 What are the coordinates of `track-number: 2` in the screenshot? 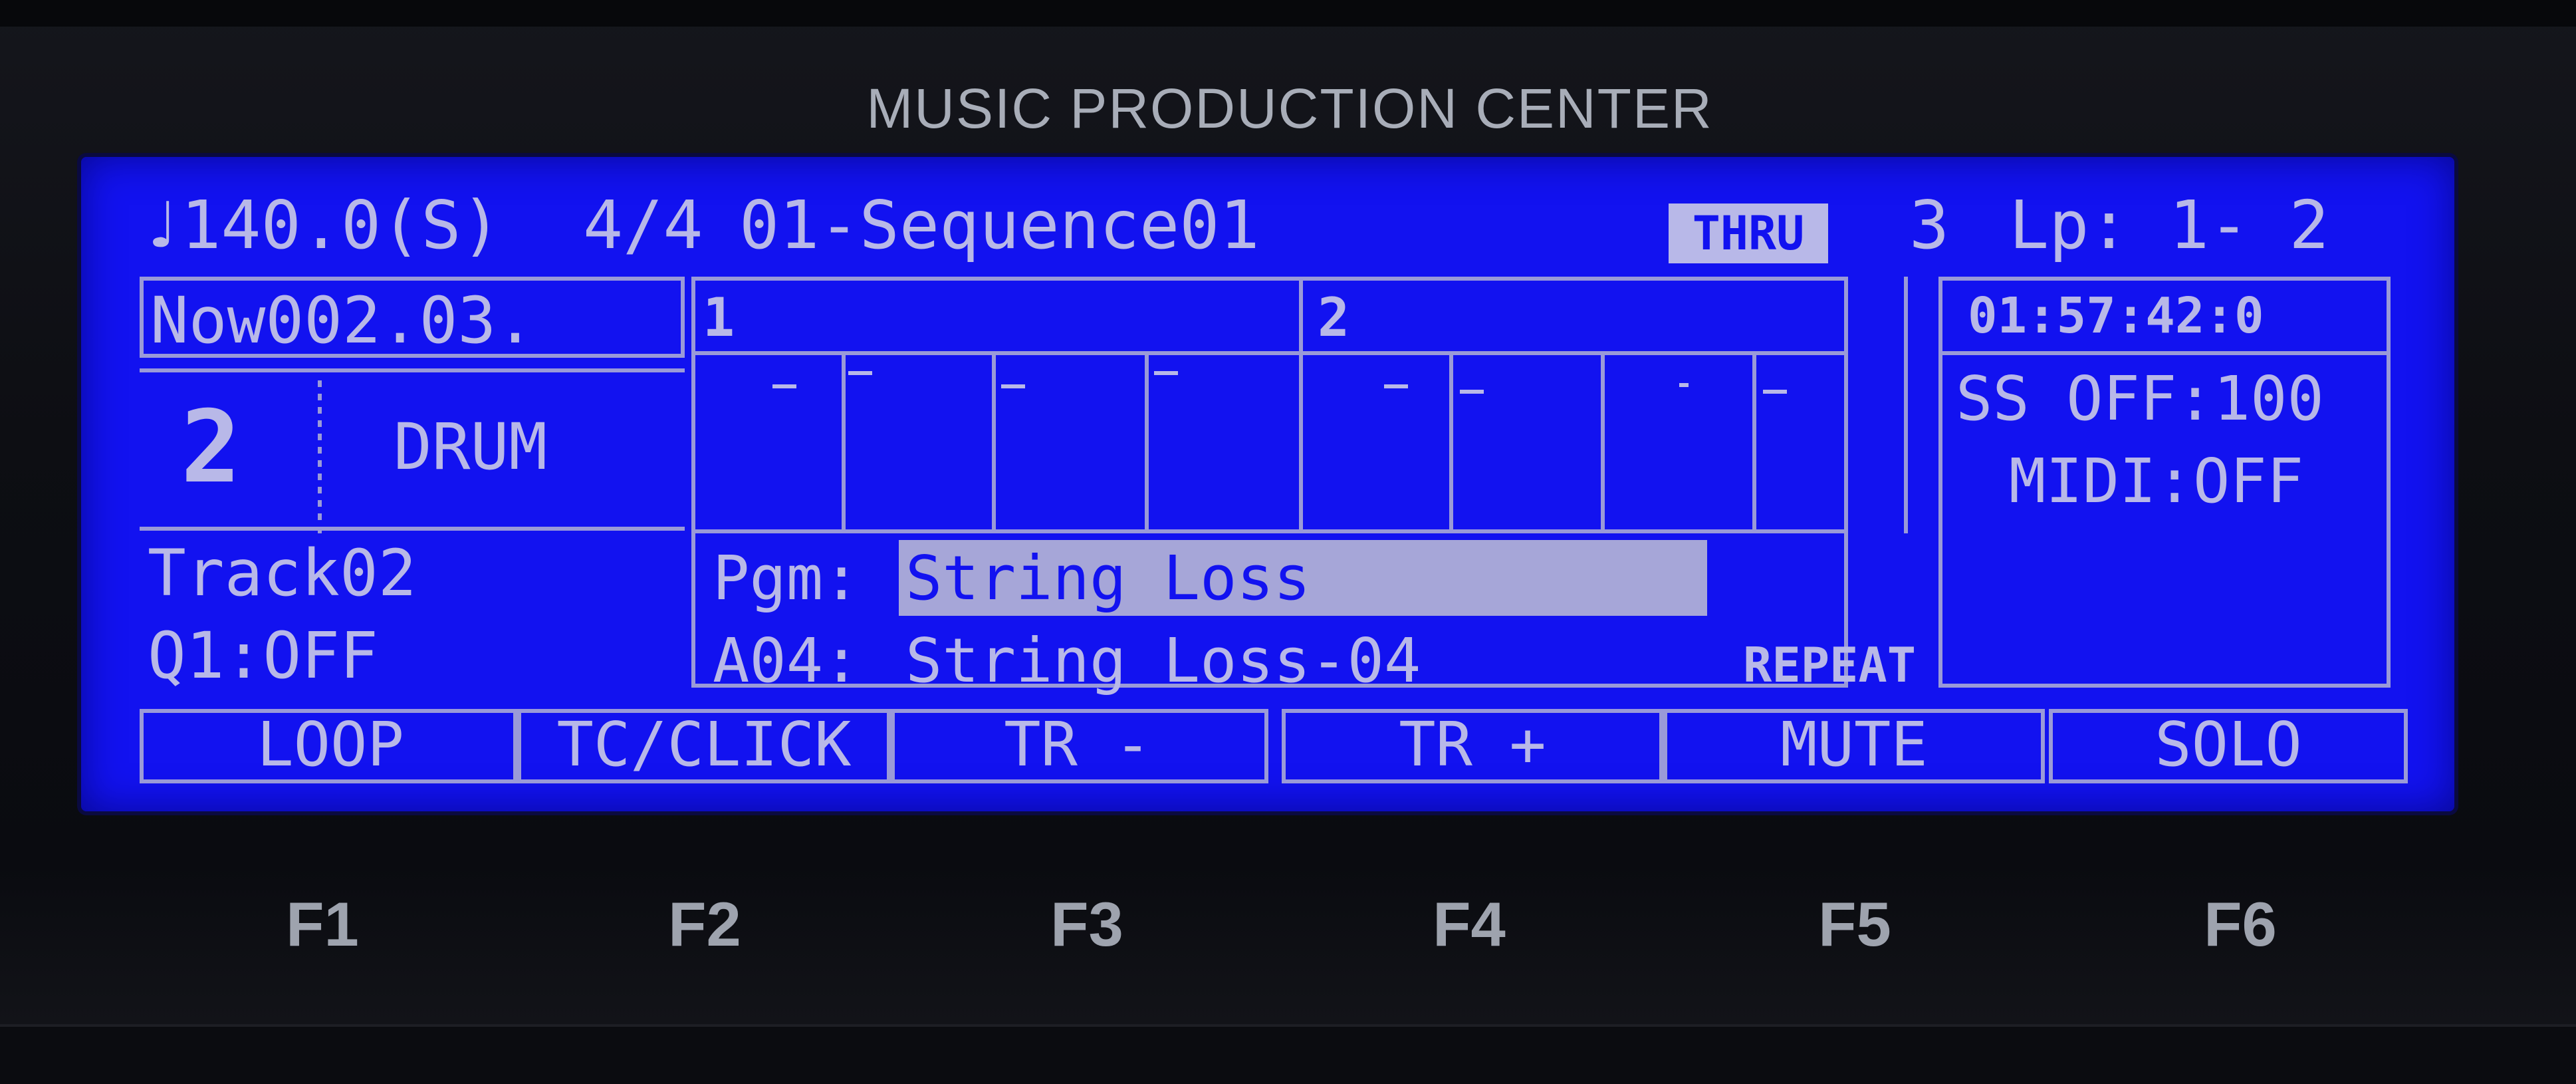 It's located at (211, 447).